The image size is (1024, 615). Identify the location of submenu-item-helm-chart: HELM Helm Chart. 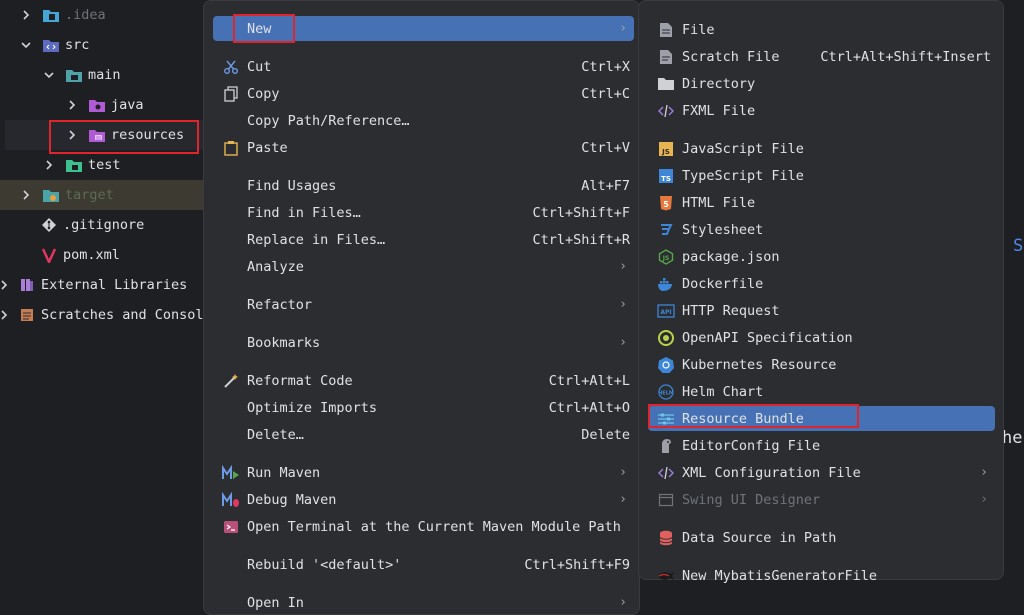
(821, 391).